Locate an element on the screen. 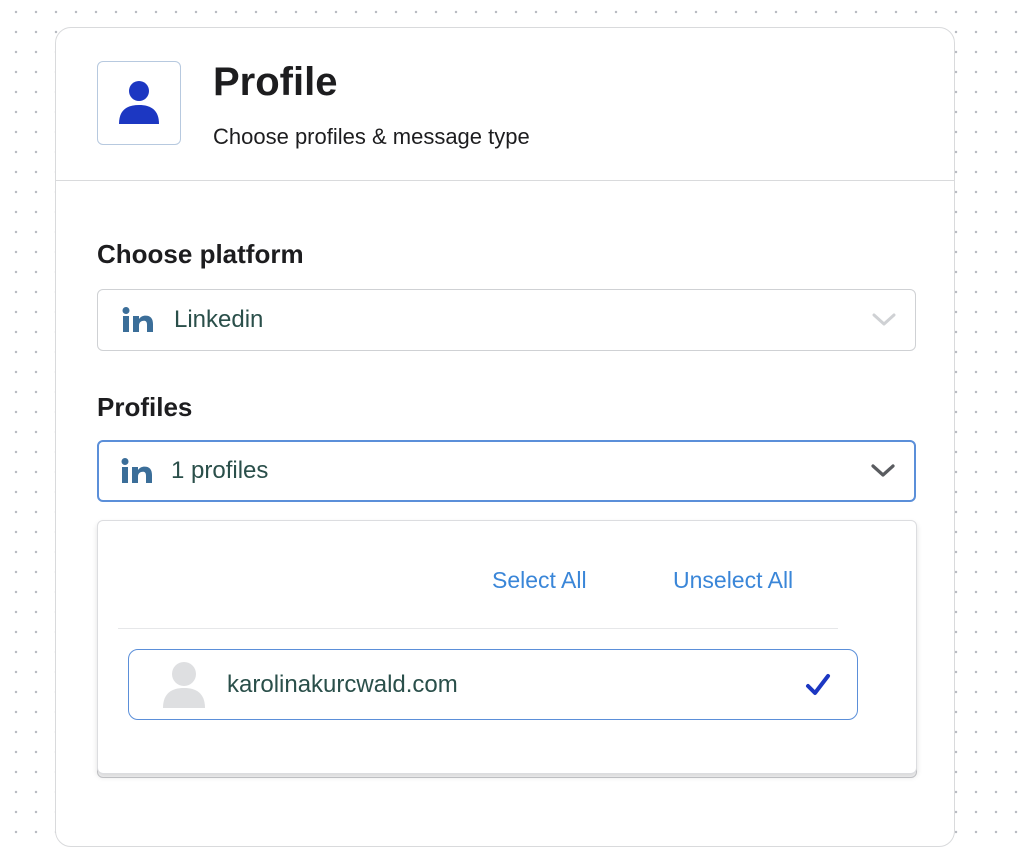 This screenshot has width=1018, height=847. avatar-placeholder-icon is located at coordinates (184, 684).